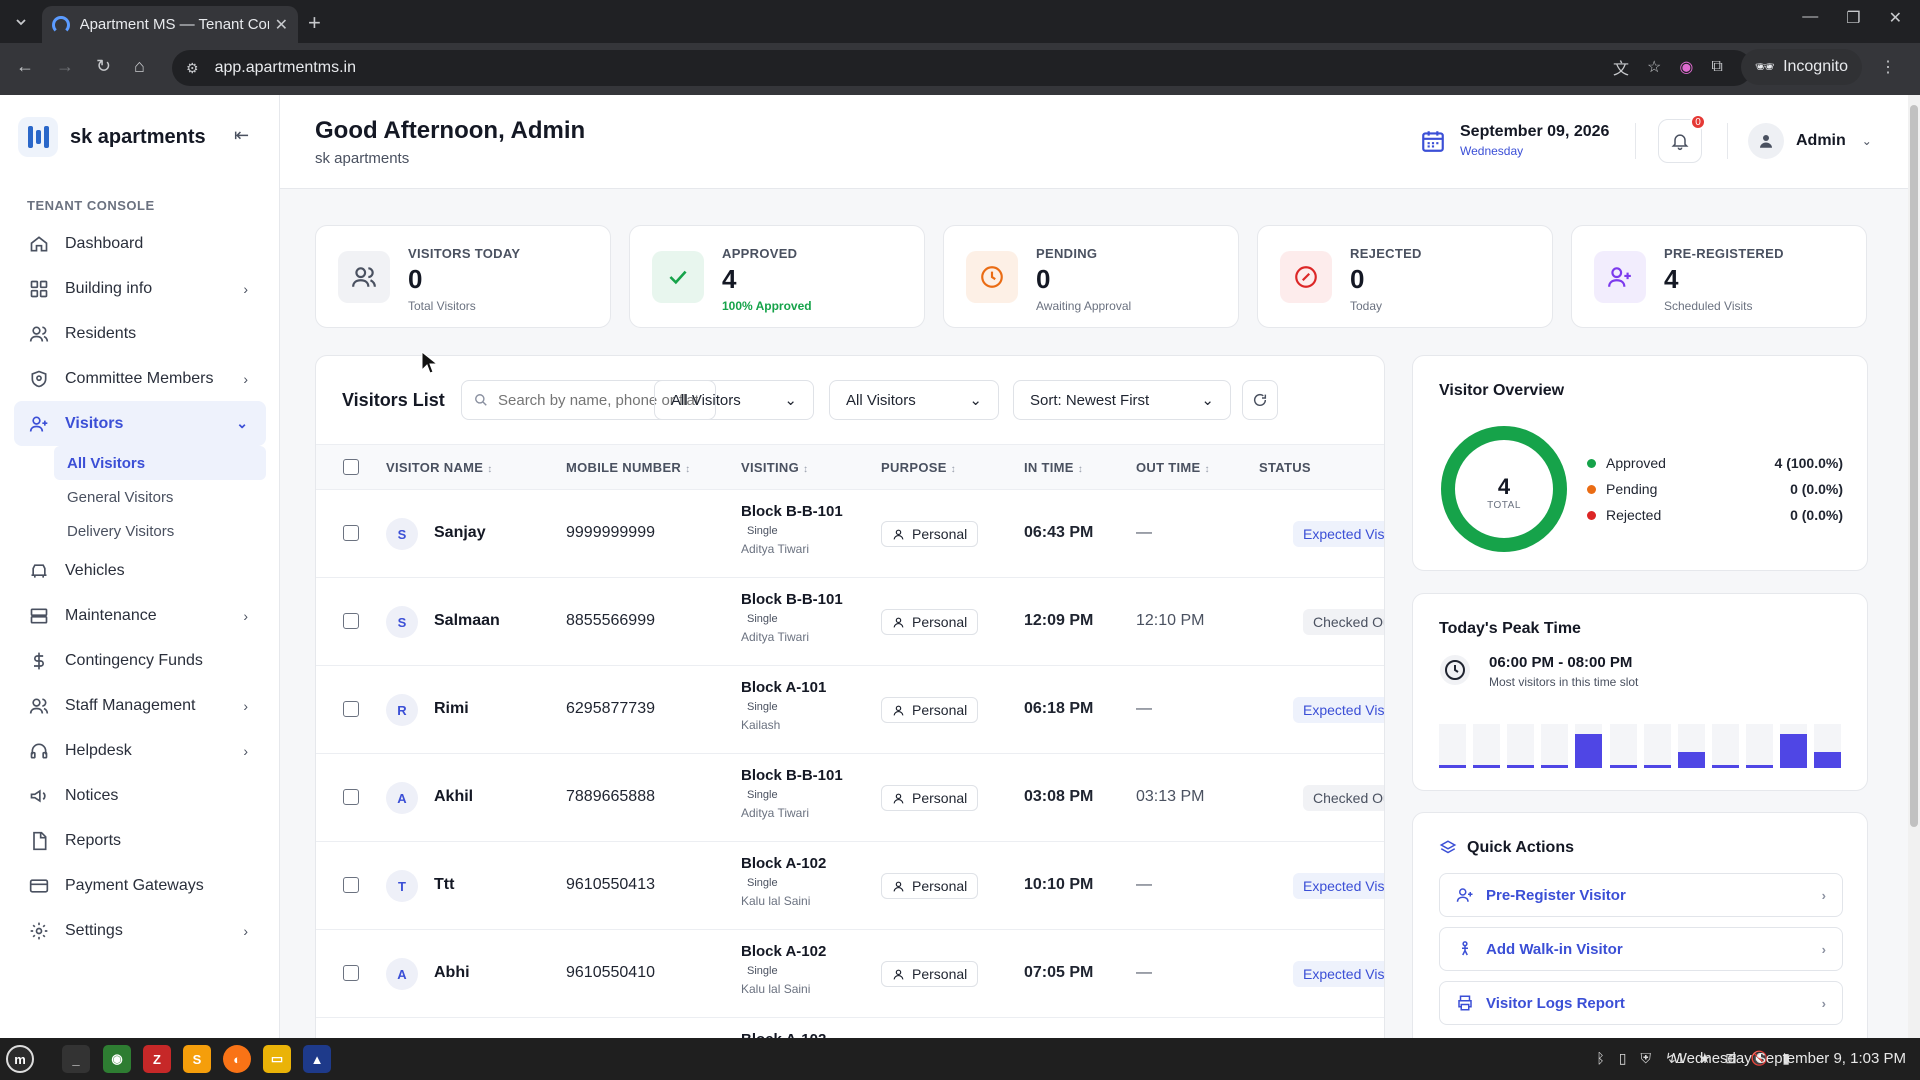 The height and width of the screenshot is (1080, 1920). Describe the element at coordinates (1654, 67) in the screenshot. I see `bookmark-star-icon: ☆` at that location.